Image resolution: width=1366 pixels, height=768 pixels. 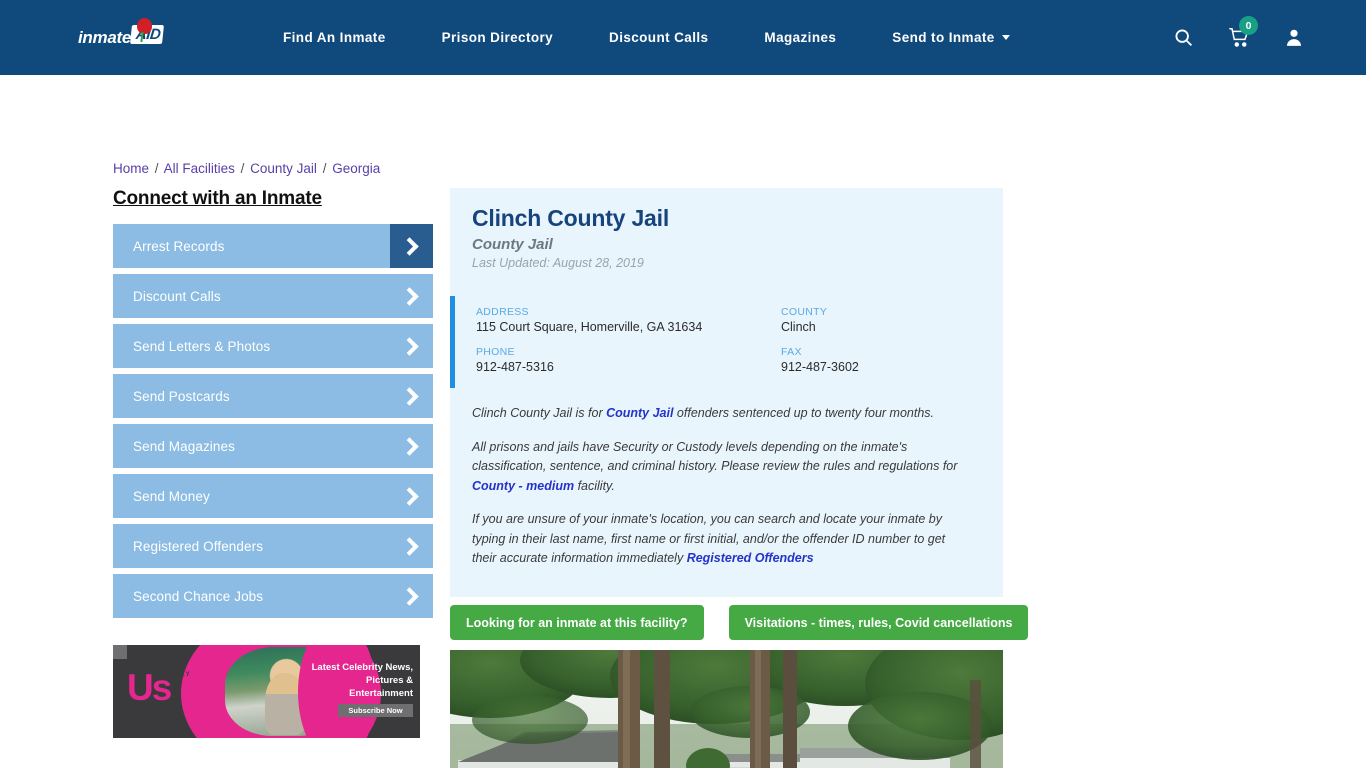 What do you see at coordinates (589, 327) in the screenshot?
I see `info-value: 115 Court Square, Homerville, GA 31634` at bounding box center [589, 327].